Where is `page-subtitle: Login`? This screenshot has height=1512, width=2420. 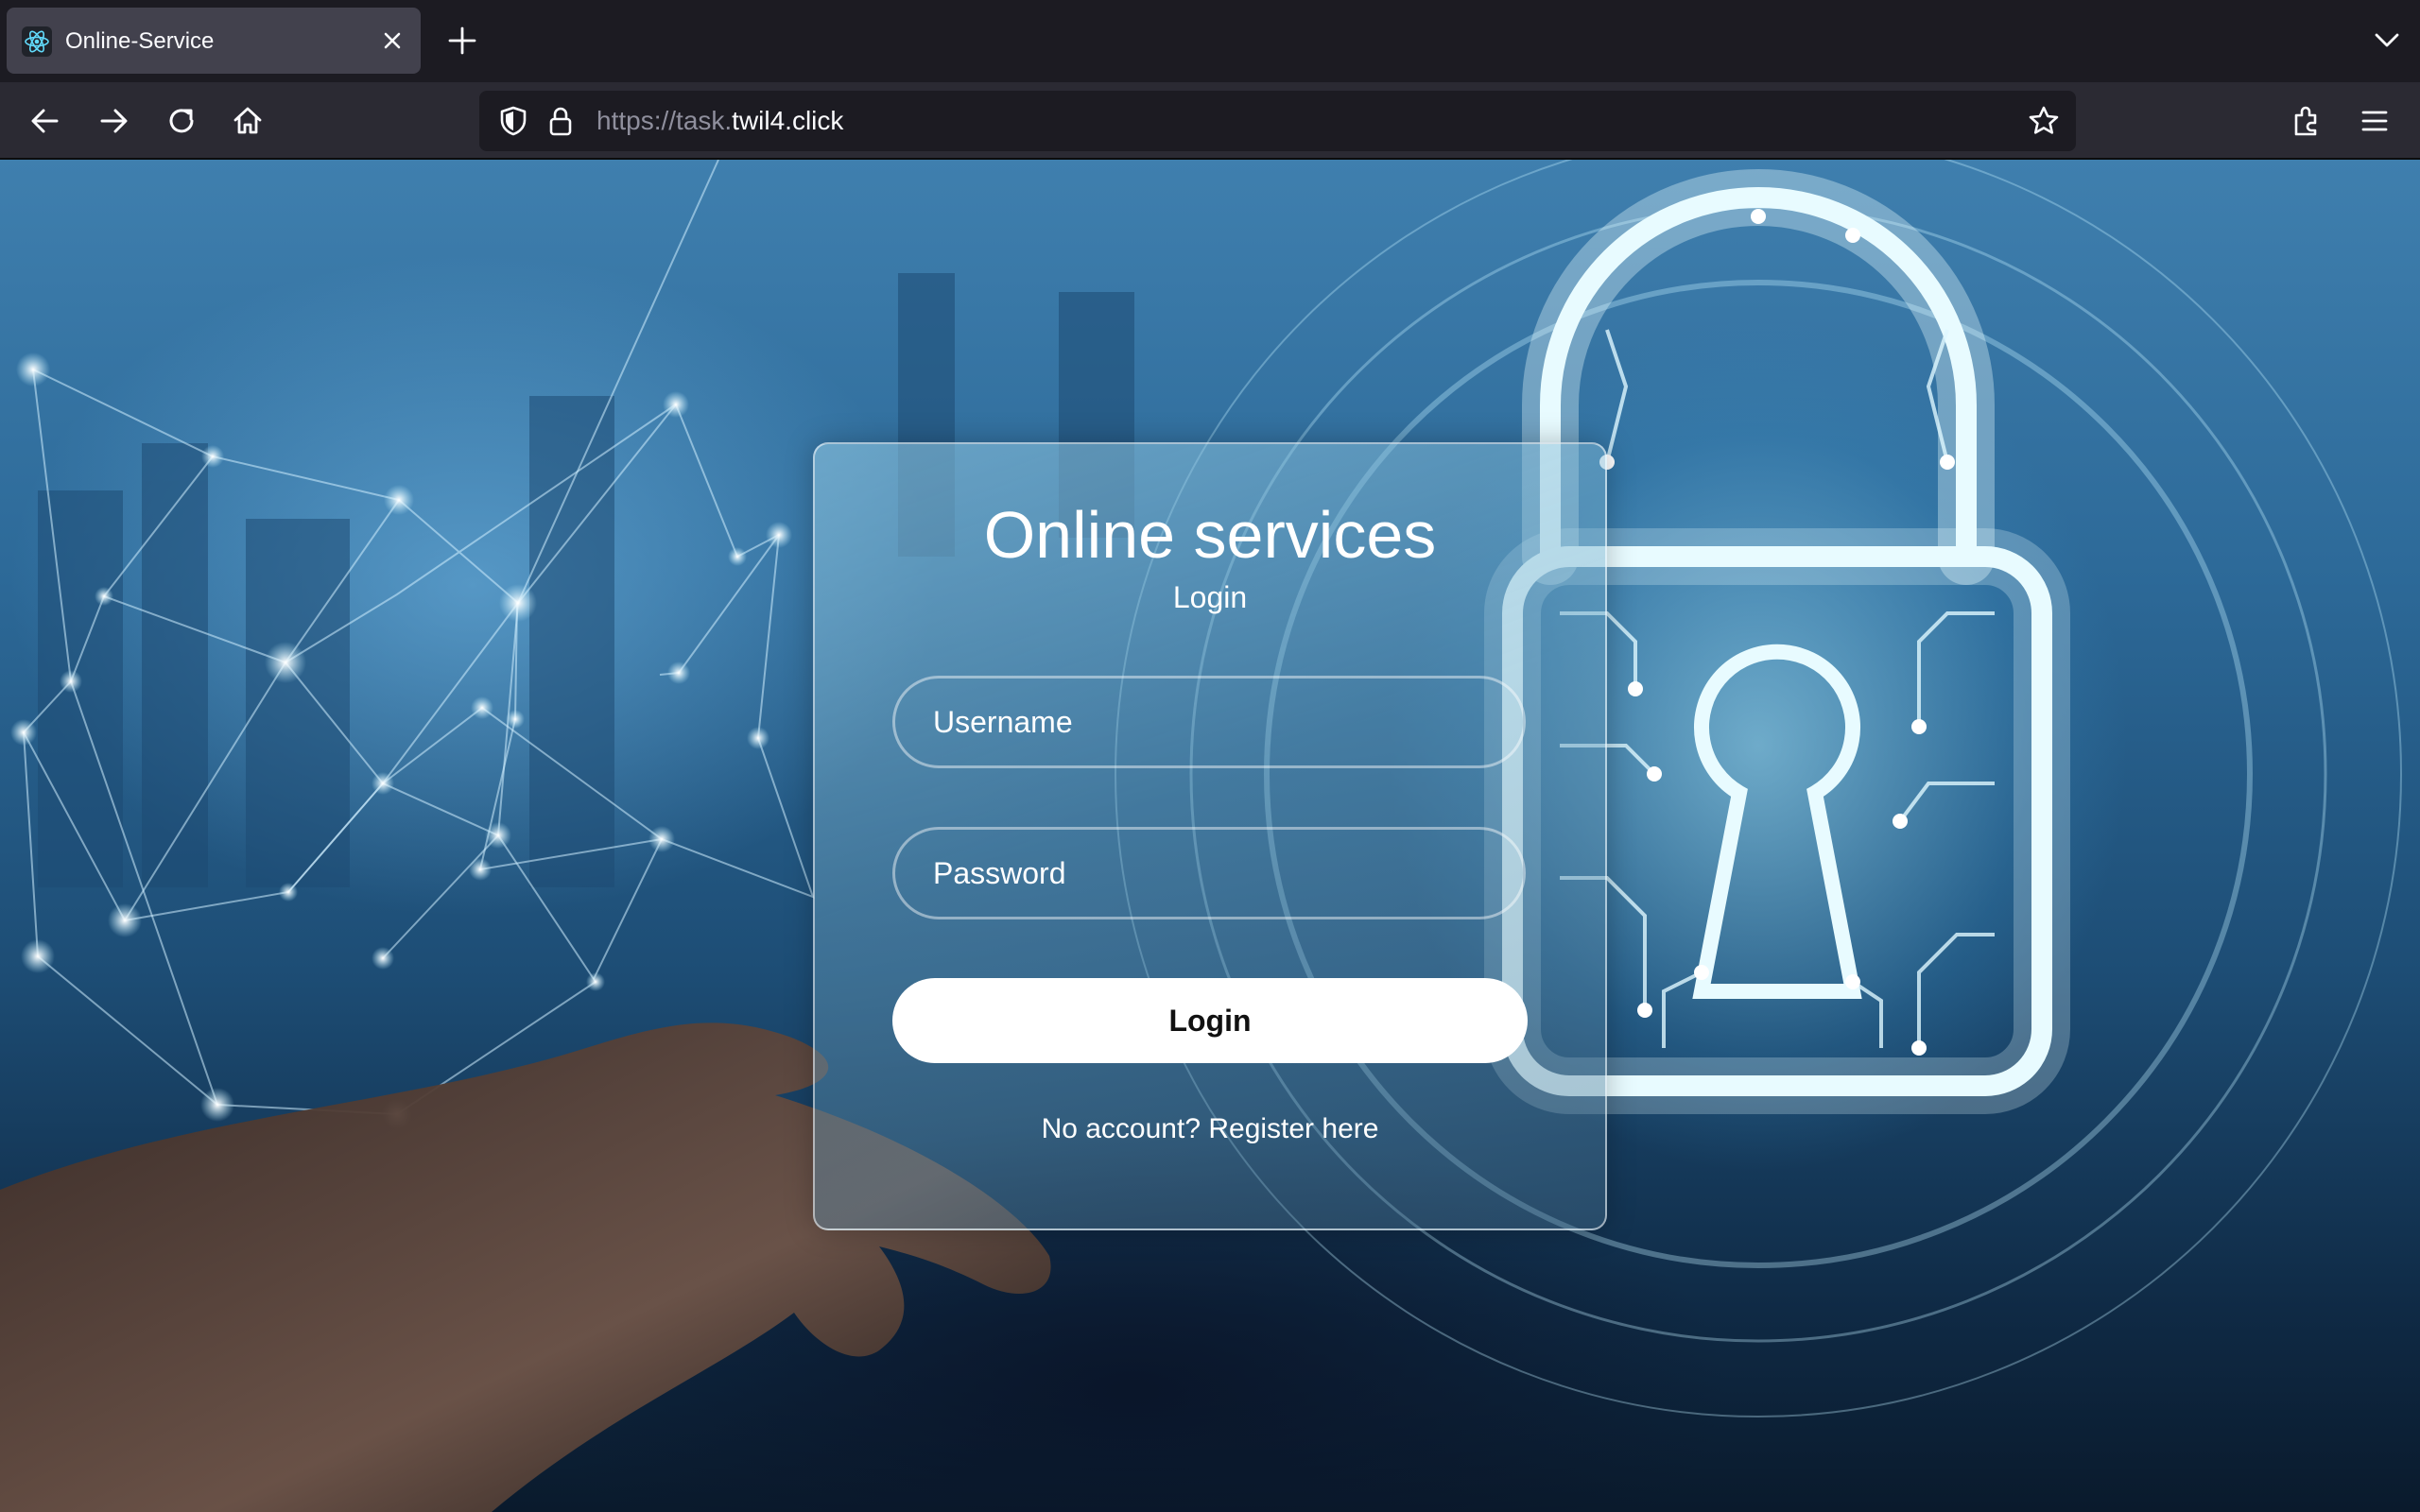
page-subtitle: Login is located at coordinates (1210, 597).